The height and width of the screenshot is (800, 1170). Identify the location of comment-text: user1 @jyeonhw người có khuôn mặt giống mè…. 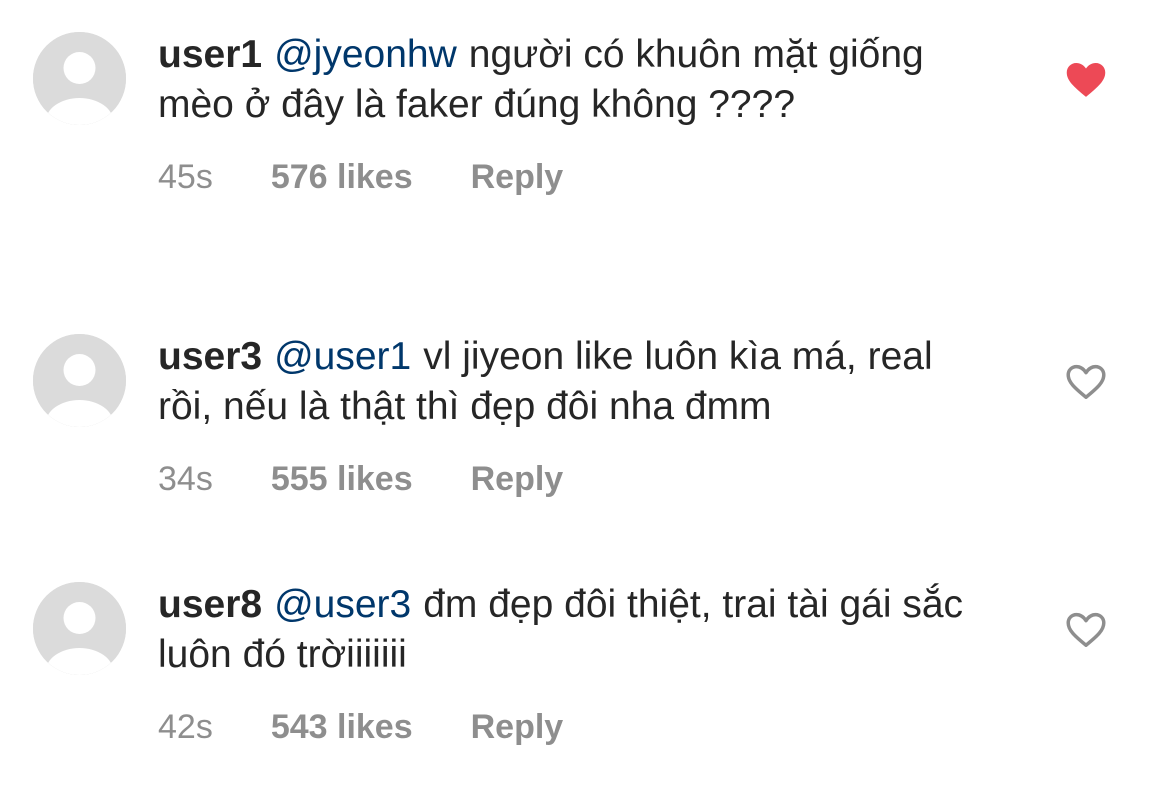
(568, 80).